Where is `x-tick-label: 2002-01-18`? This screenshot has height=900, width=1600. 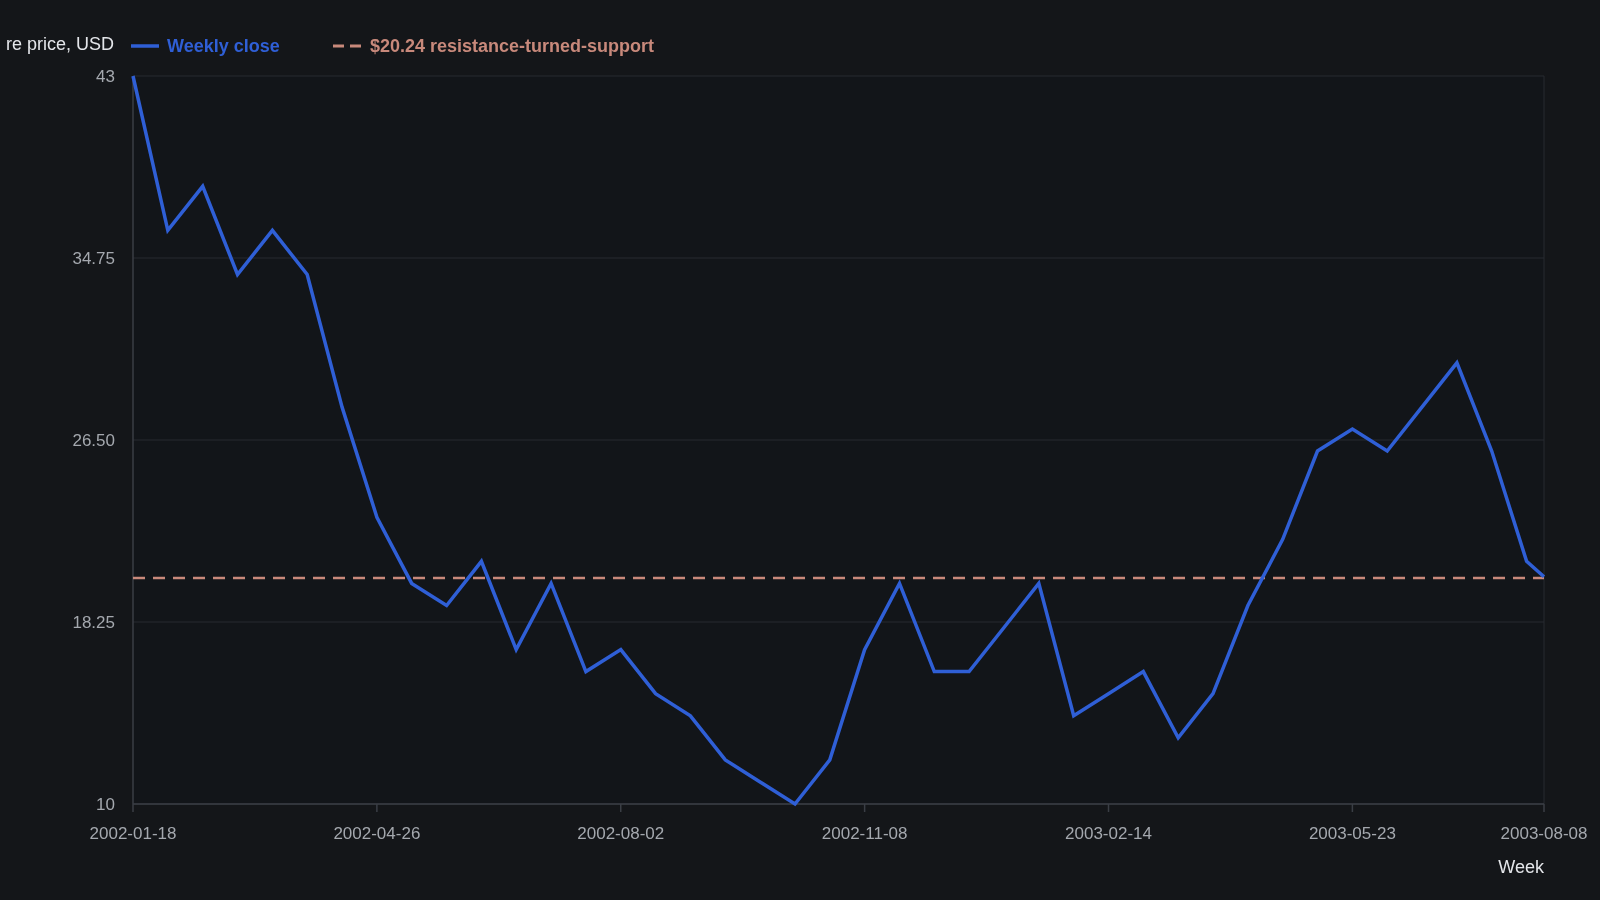
x-tick-label: 2002-01-18 is located at coordinates (133, 833).